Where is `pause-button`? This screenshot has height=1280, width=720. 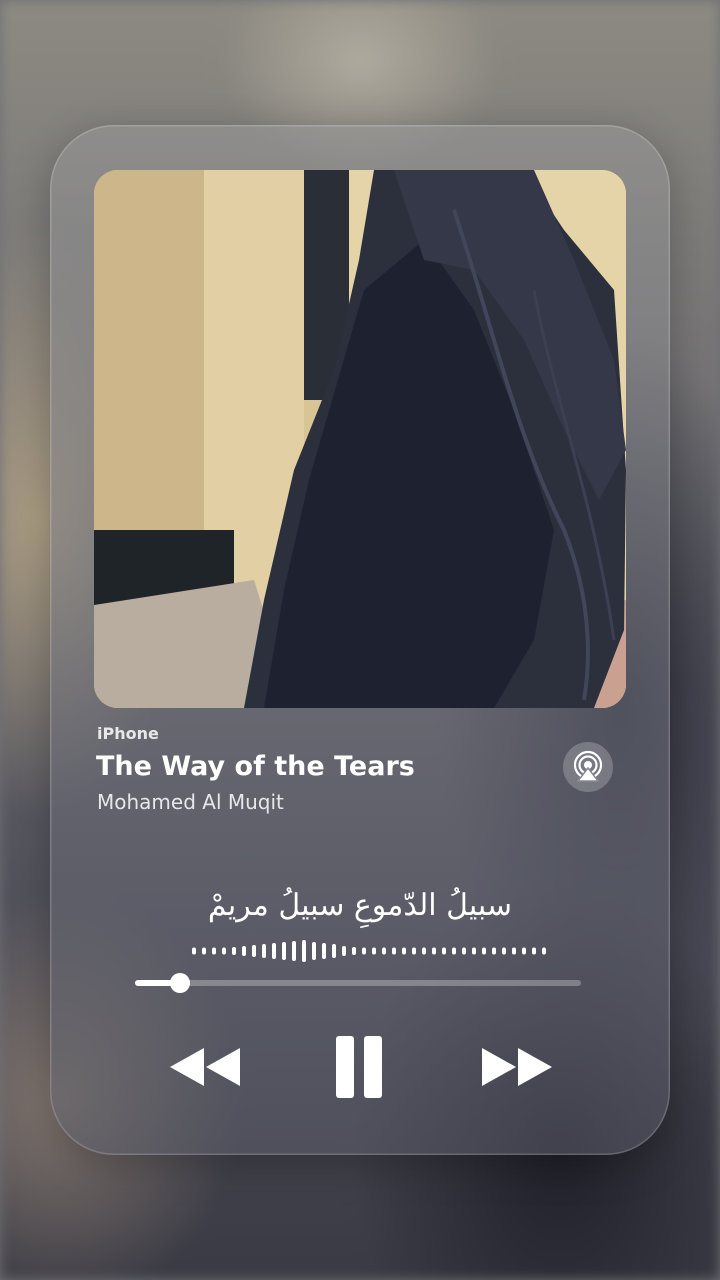 pause-button is located at coordinates (360, 1067).